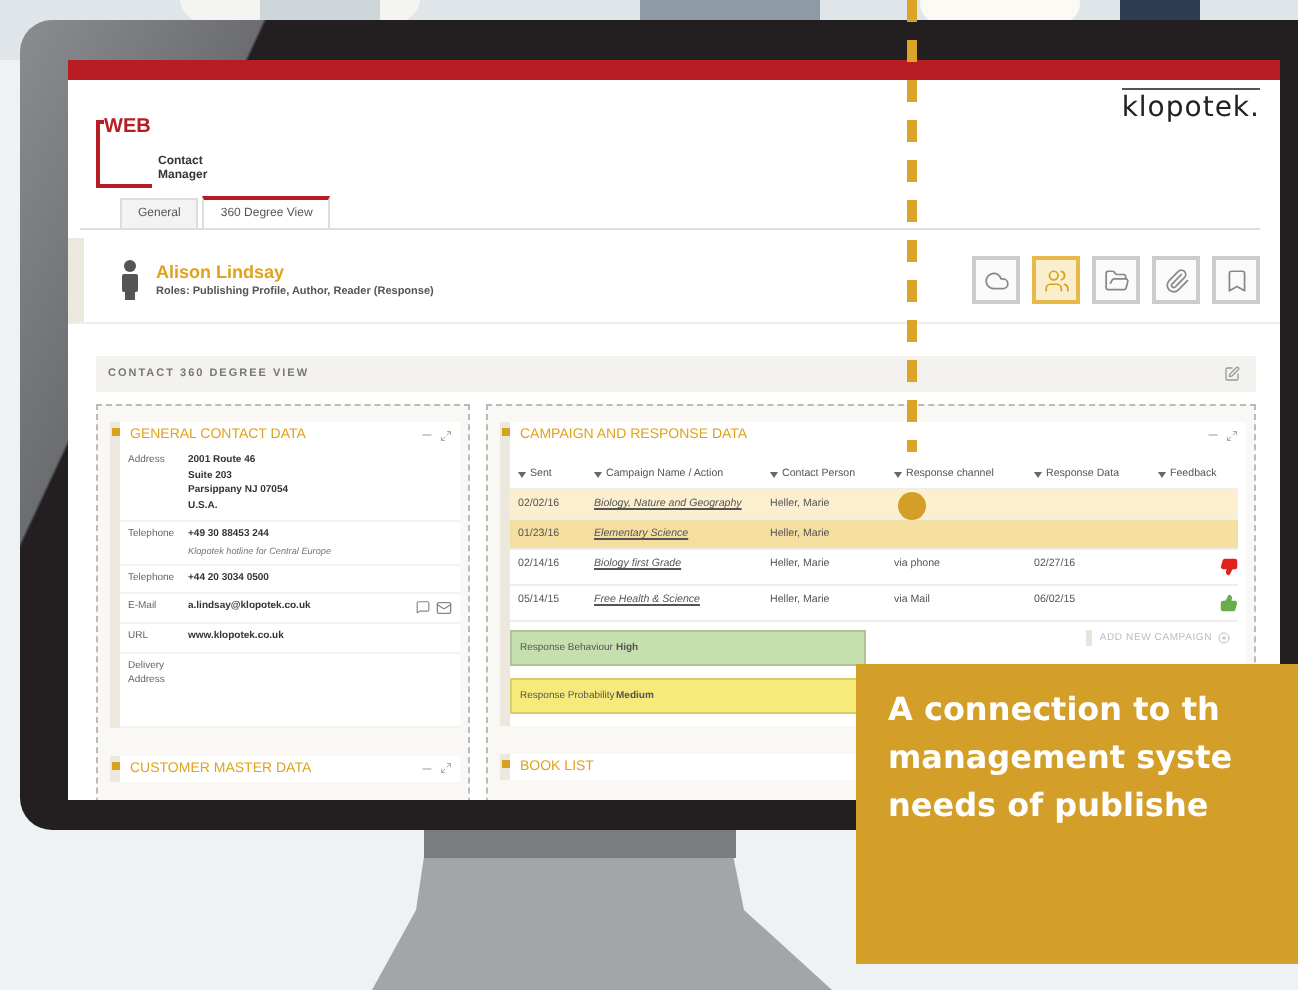  Describe the element at coordinates (1229, 603) in the screenshot. I see `thumbs-up-icon` at that location.